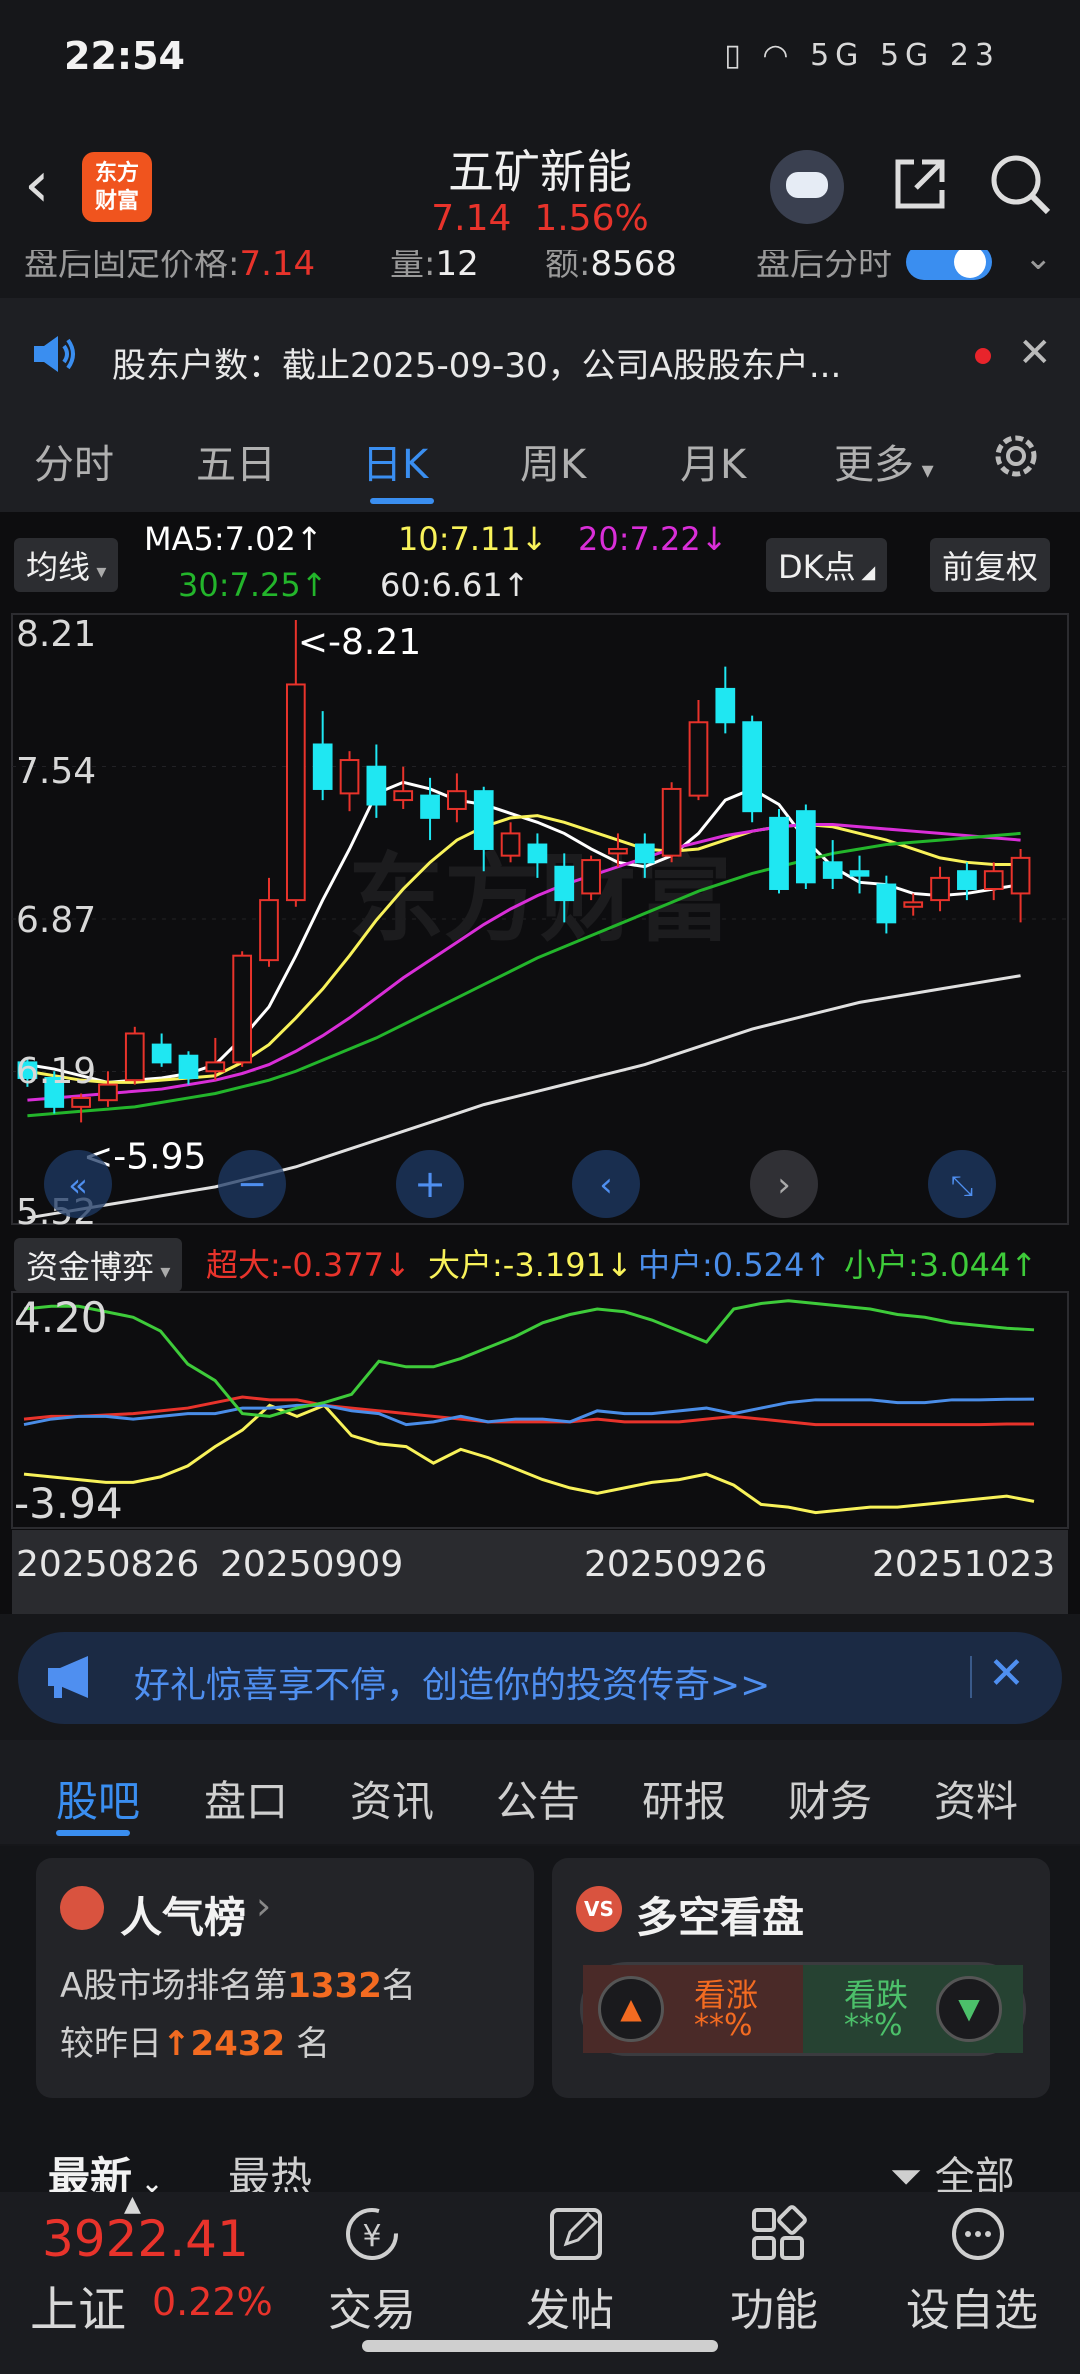 This screenshot has height=2374, width=1080. What do you see at coordinates (430, 1184) in the screenshot?
I see `zoom-in-button: +` at bounding box center [430, 1184].